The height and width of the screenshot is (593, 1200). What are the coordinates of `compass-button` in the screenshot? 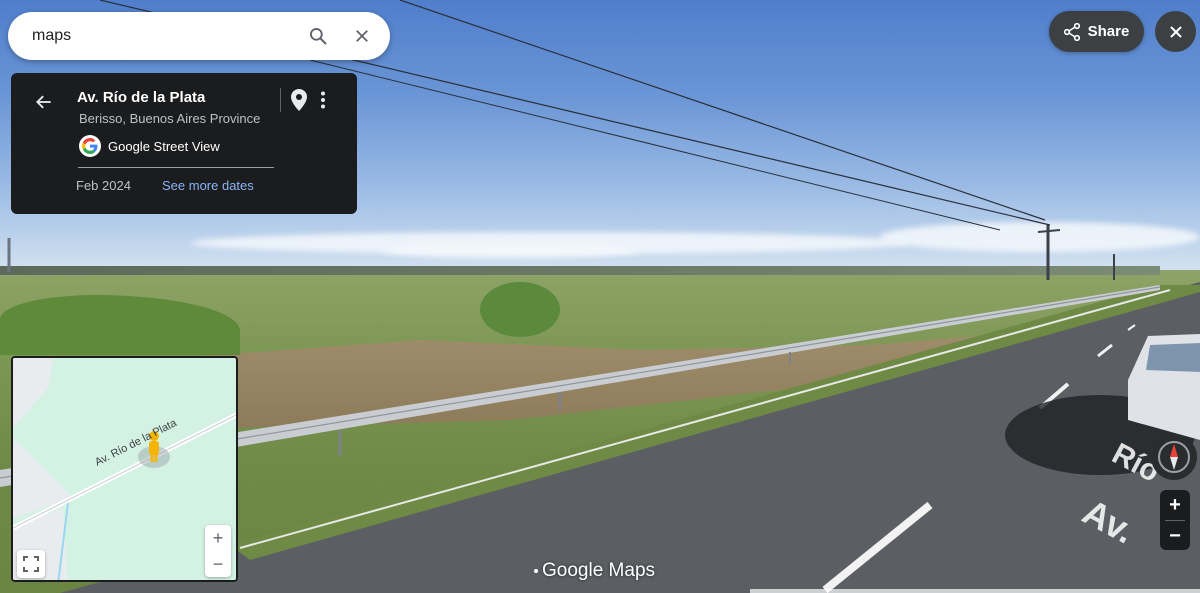 It's located at (1174, 457).